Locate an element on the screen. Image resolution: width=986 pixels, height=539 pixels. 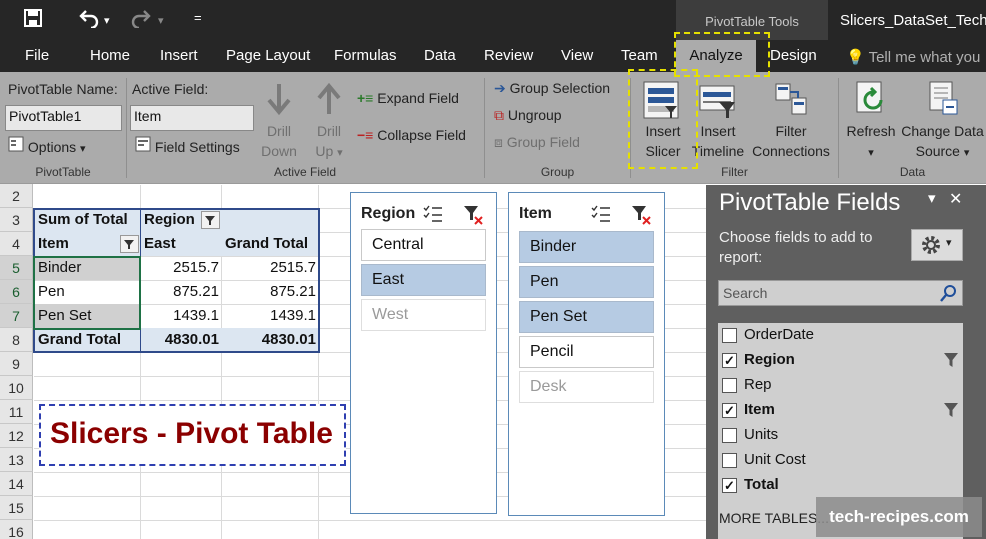
filter-connections-button: Filter Connections is located at coordinates (791, 141).